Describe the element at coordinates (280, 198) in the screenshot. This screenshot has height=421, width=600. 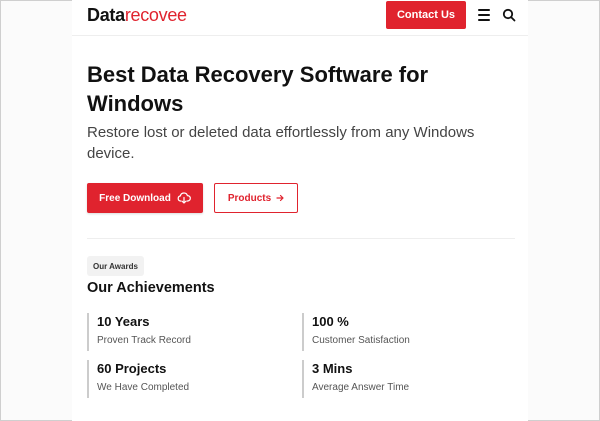
I see `arrow-right-icon` at that location.